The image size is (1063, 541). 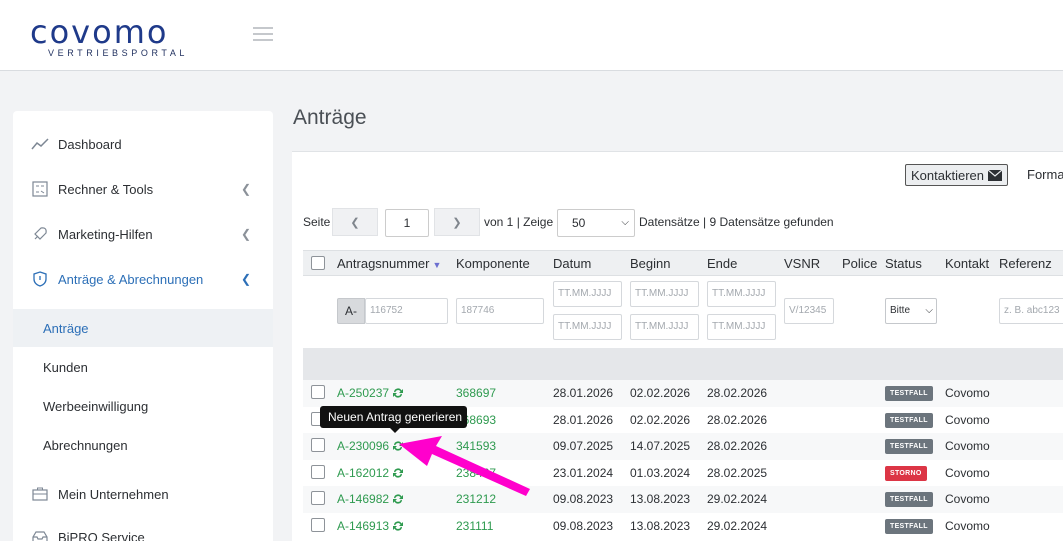 I want to click on datum-to-input: TT.MM.JJJJ, so click(x=587, y=327).